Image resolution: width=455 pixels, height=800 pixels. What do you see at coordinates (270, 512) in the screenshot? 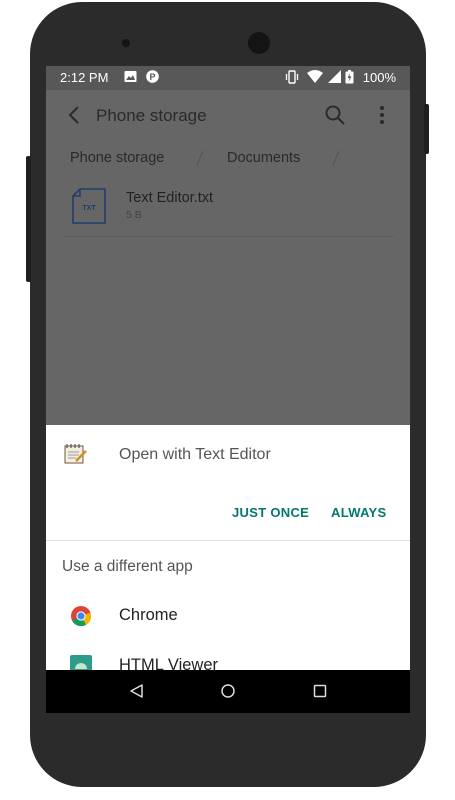
I see `just-once-button: JUST ONCE` at bounding box center [270, 512].